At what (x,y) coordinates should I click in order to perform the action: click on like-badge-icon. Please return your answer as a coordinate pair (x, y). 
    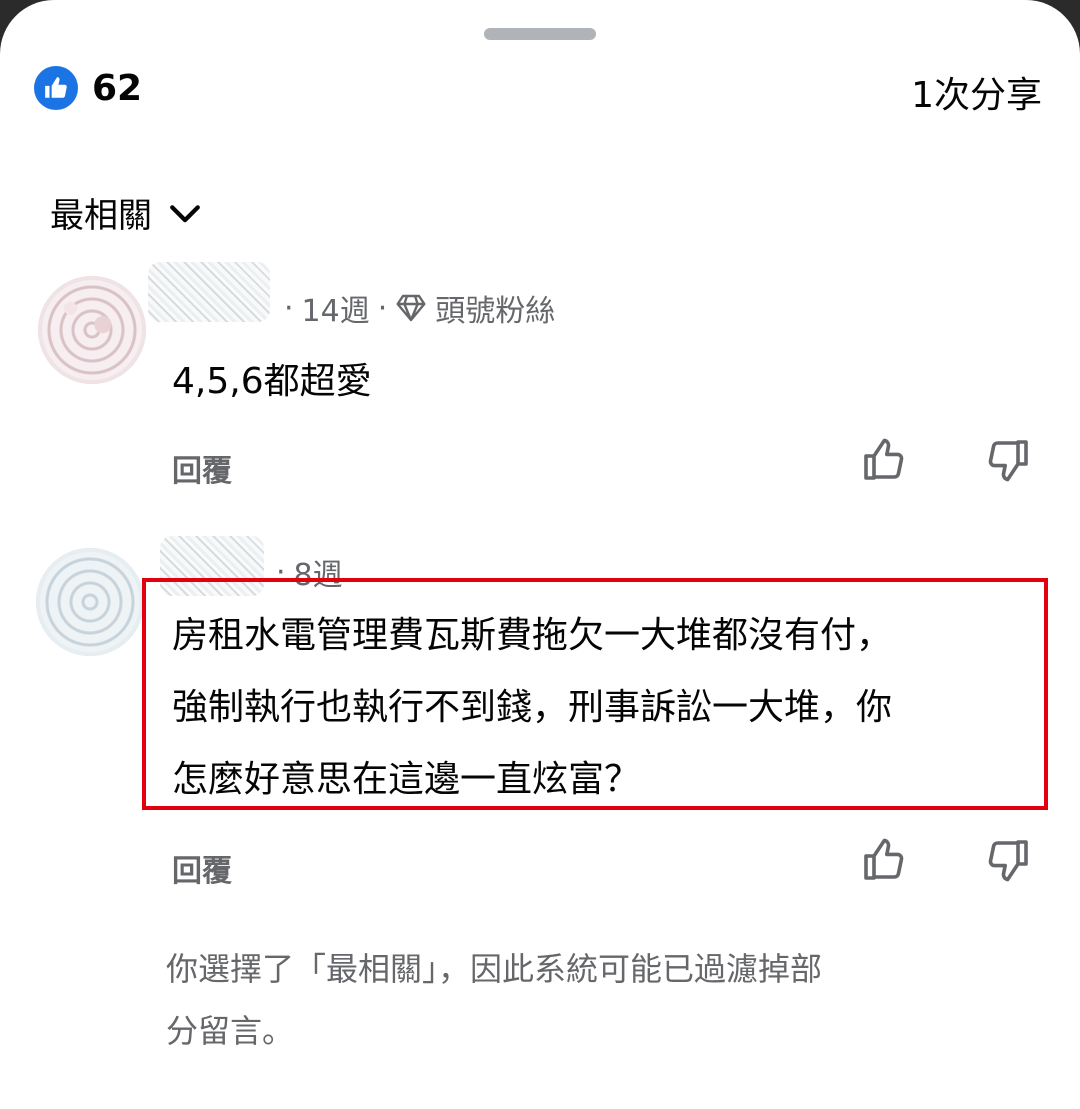
    Looking at the image, I should click on (56, 88).